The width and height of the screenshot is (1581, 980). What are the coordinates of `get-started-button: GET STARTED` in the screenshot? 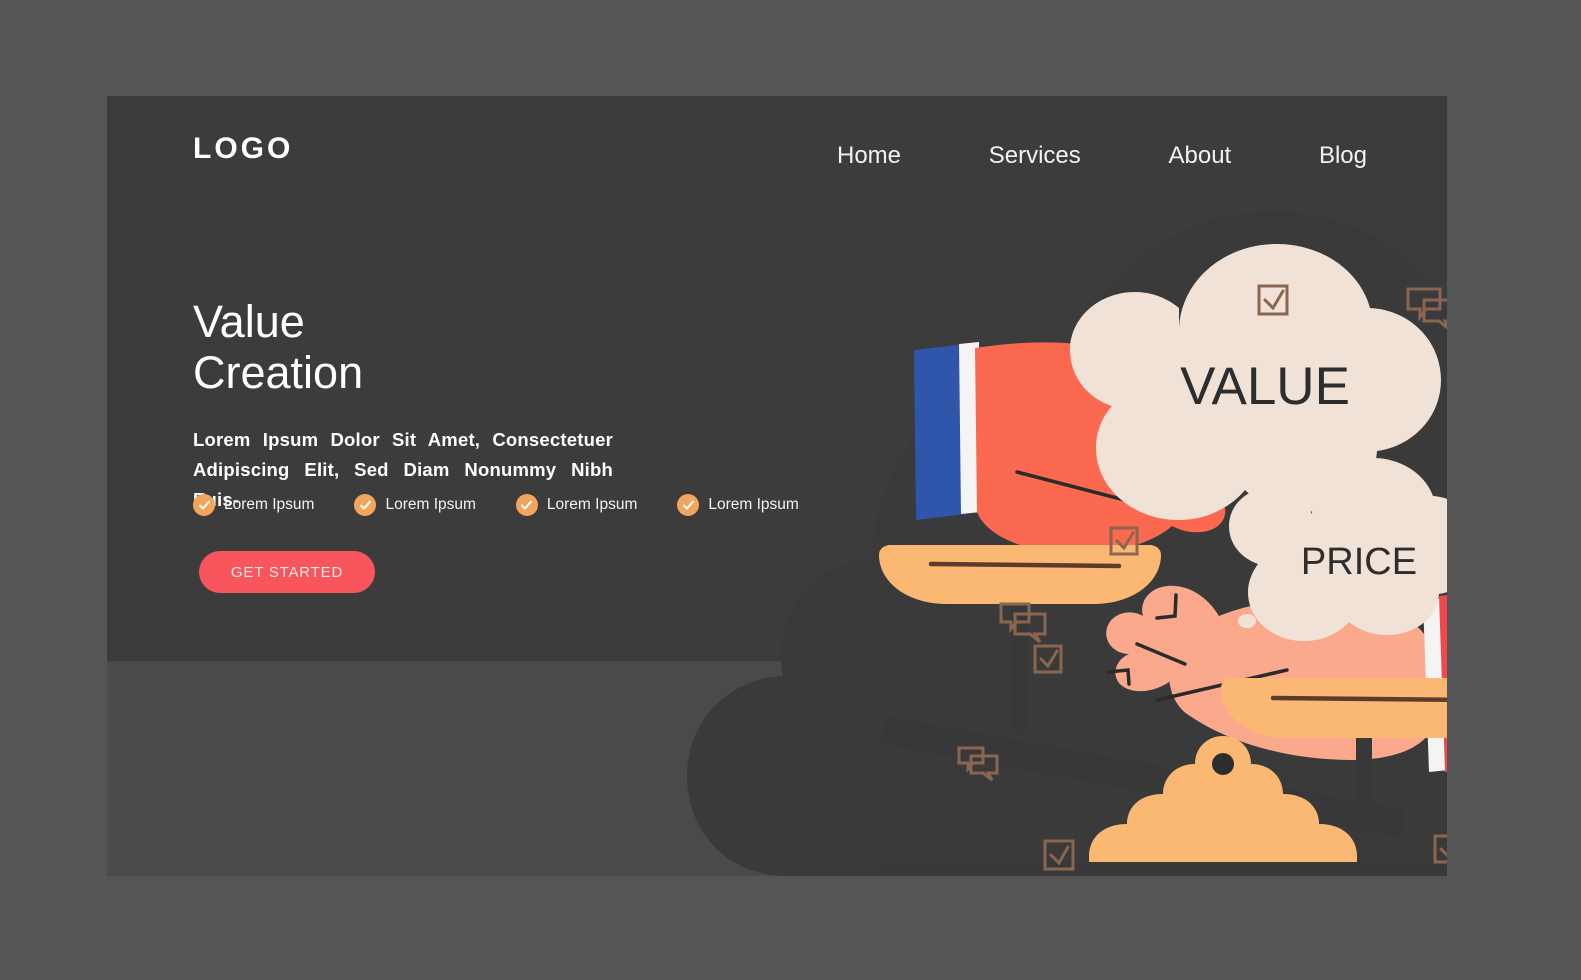 It's located at (287, 572).